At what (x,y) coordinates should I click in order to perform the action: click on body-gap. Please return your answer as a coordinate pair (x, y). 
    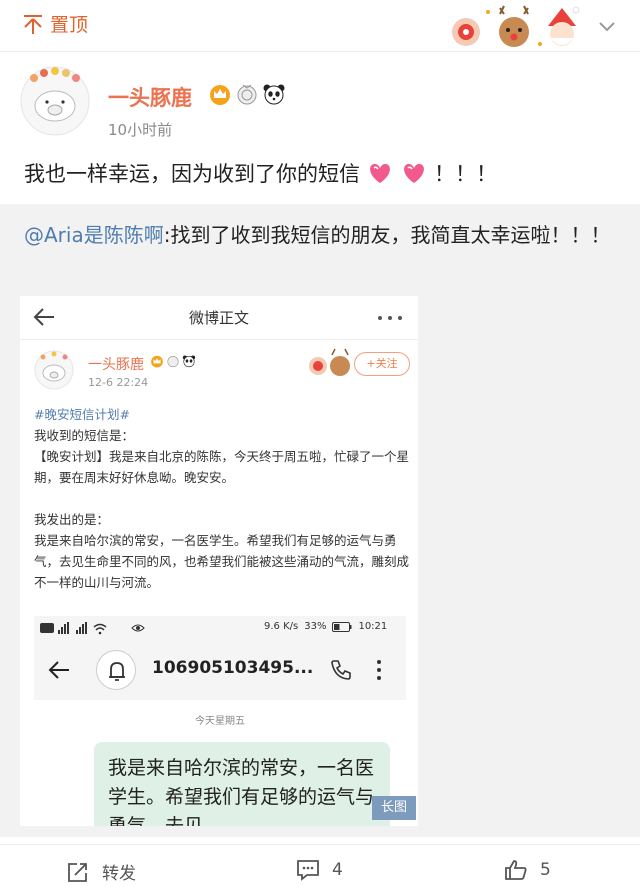
    Looking at the image, I should click on (223, 498).